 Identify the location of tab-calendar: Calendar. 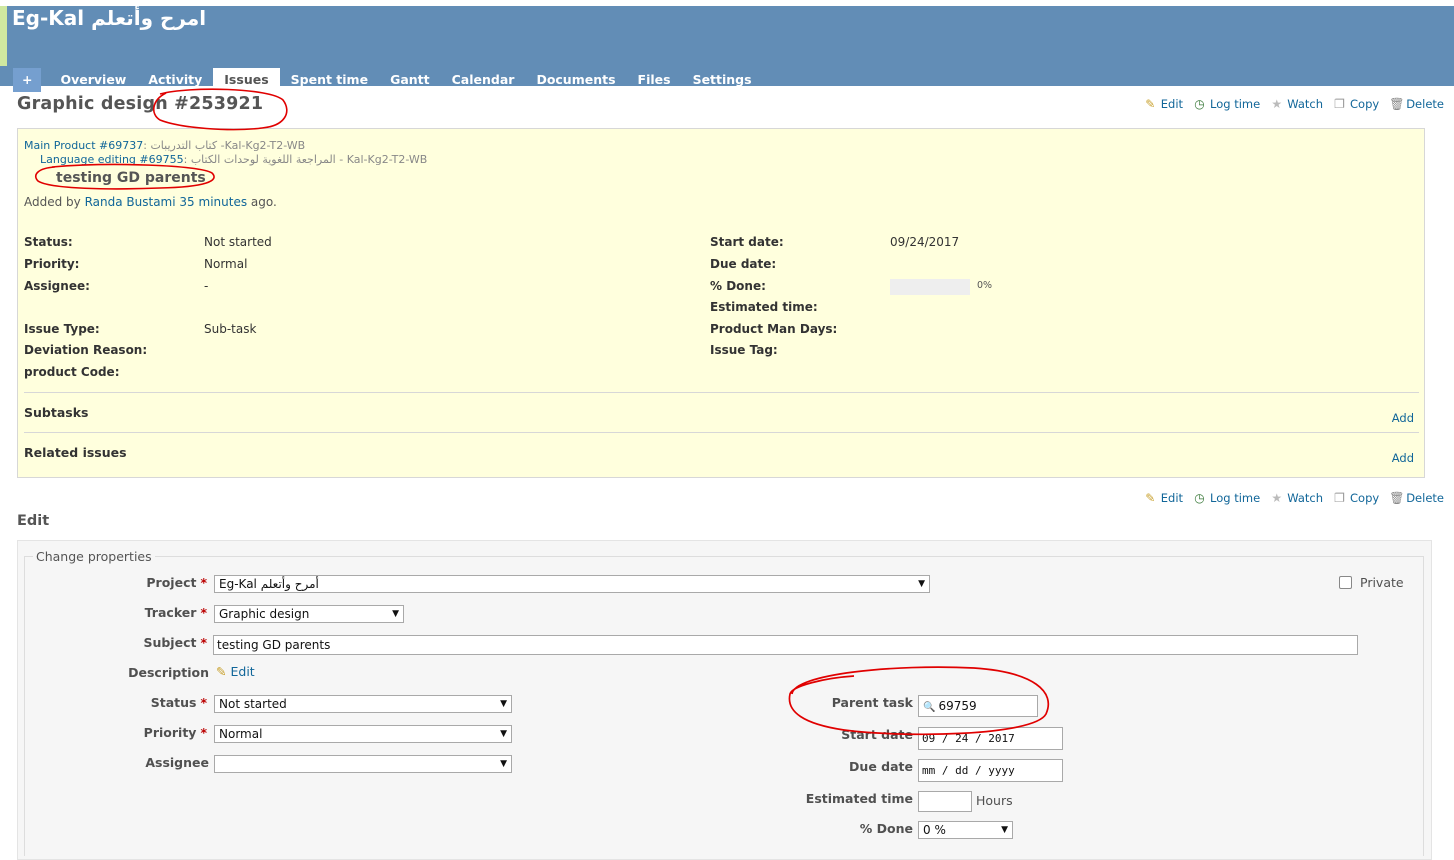
(483, 80).